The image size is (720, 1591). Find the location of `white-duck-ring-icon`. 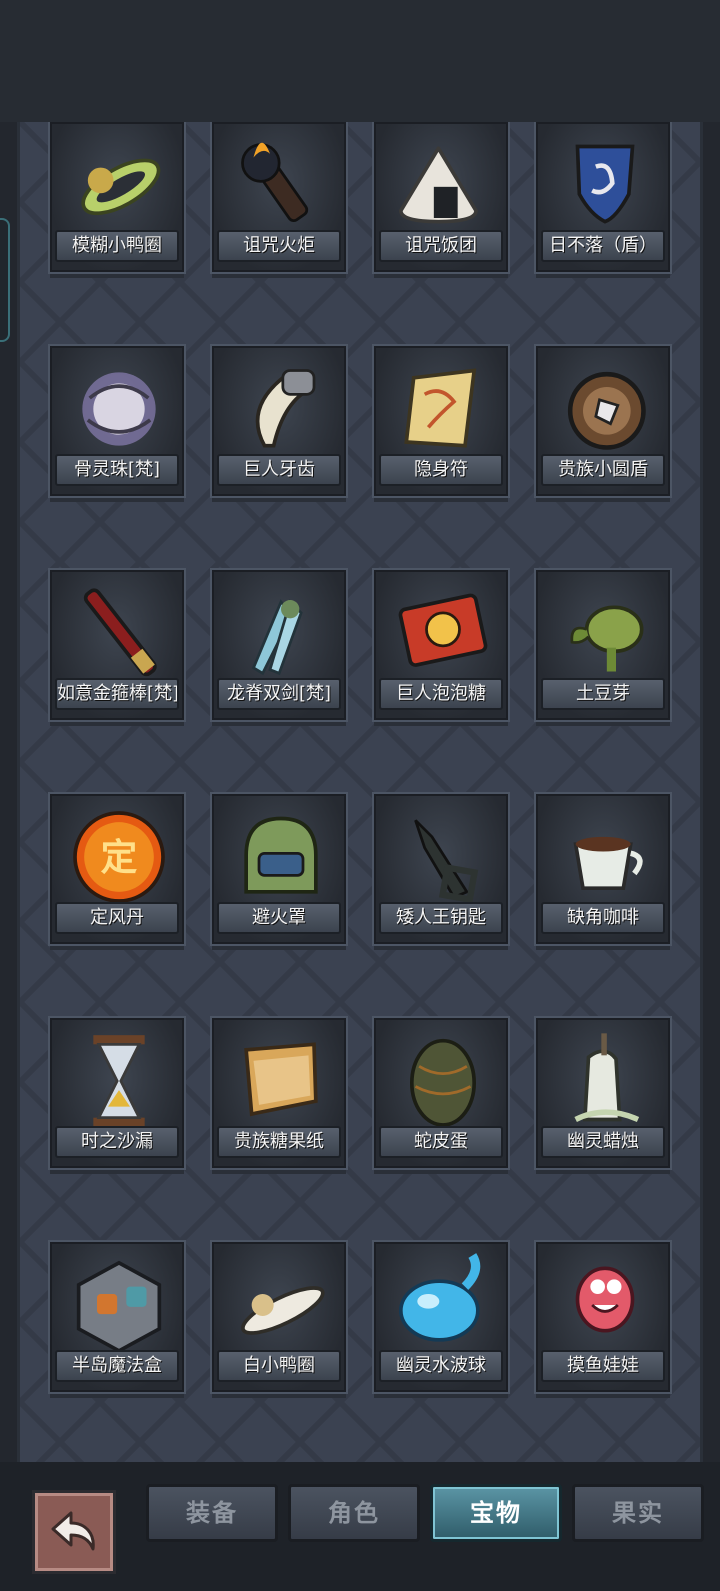

white-duck-ring-icon is located at coordinates (283, 1310).